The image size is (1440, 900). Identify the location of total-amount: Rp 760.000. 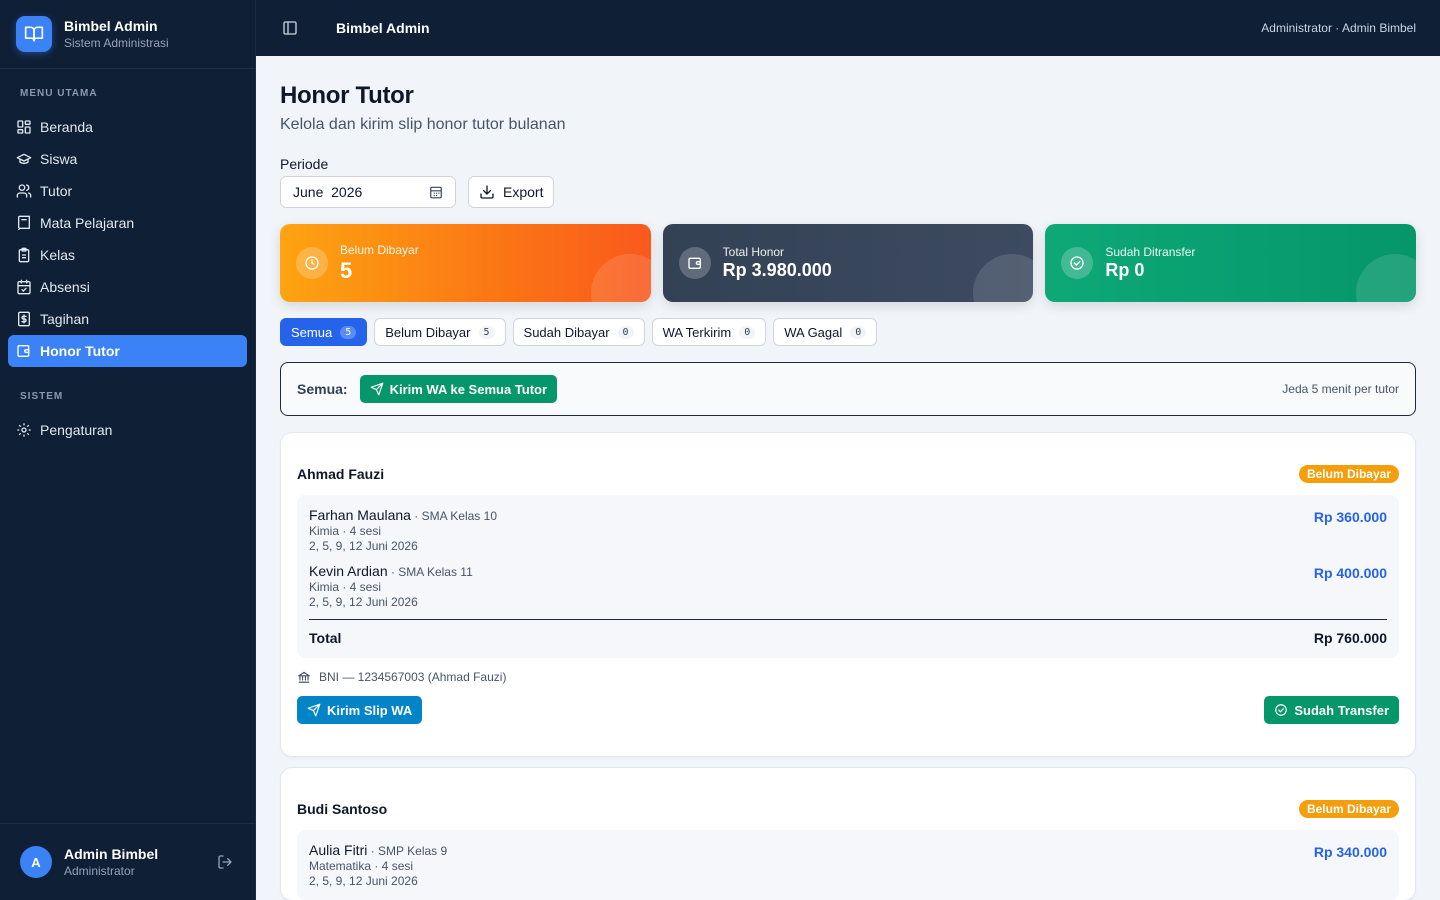
(1350, 638).